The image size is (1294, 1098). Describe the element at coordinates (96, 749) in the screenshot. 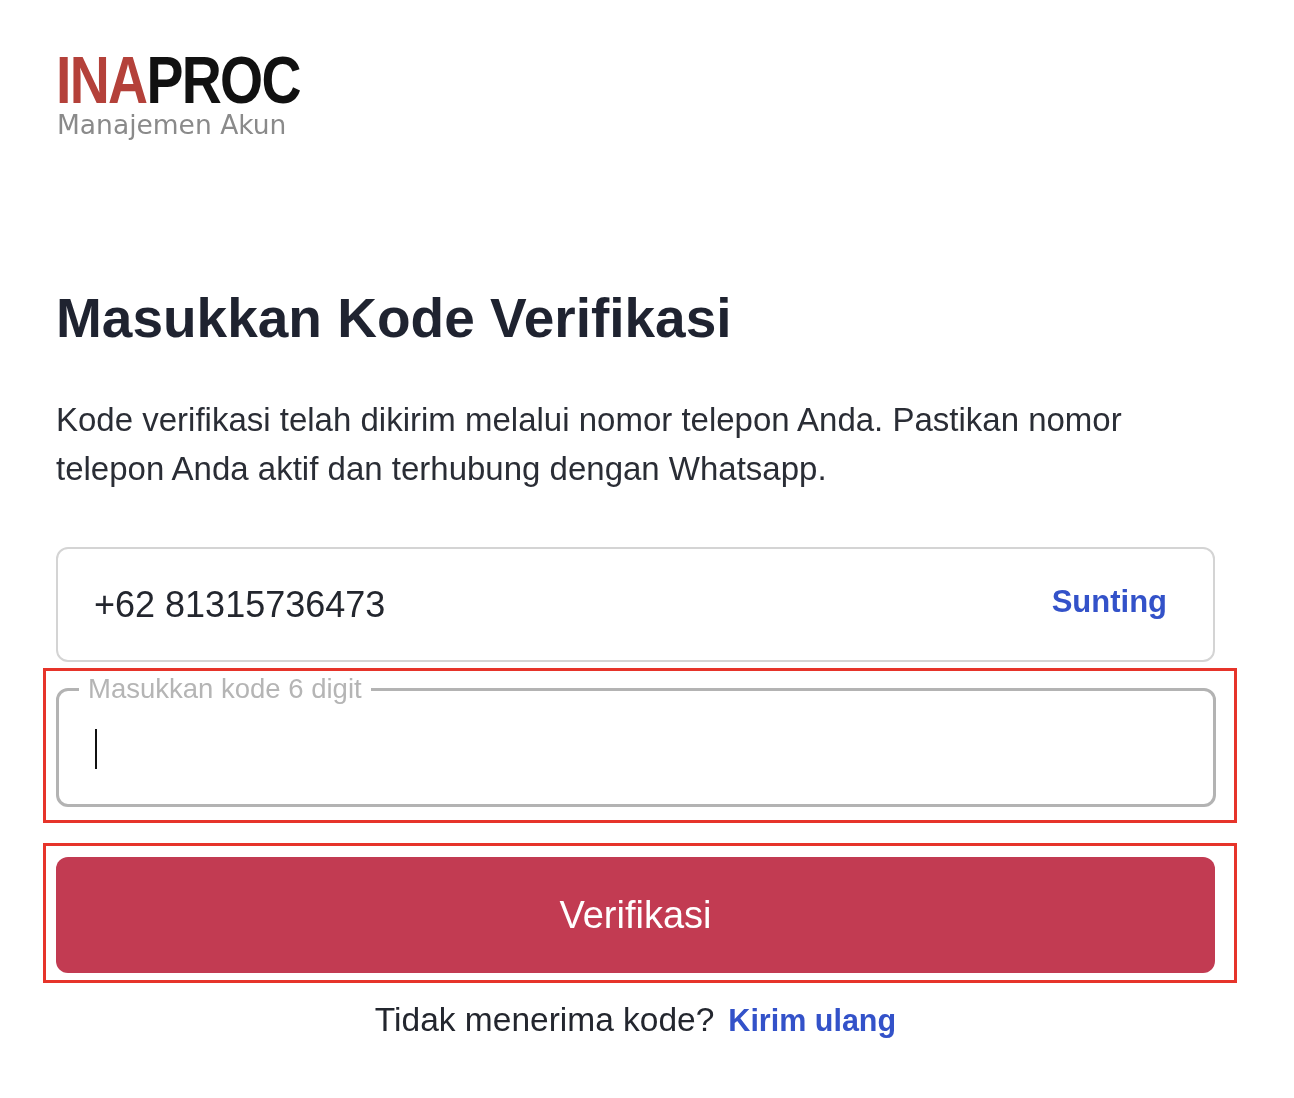

I see `text-cursor` at that location.